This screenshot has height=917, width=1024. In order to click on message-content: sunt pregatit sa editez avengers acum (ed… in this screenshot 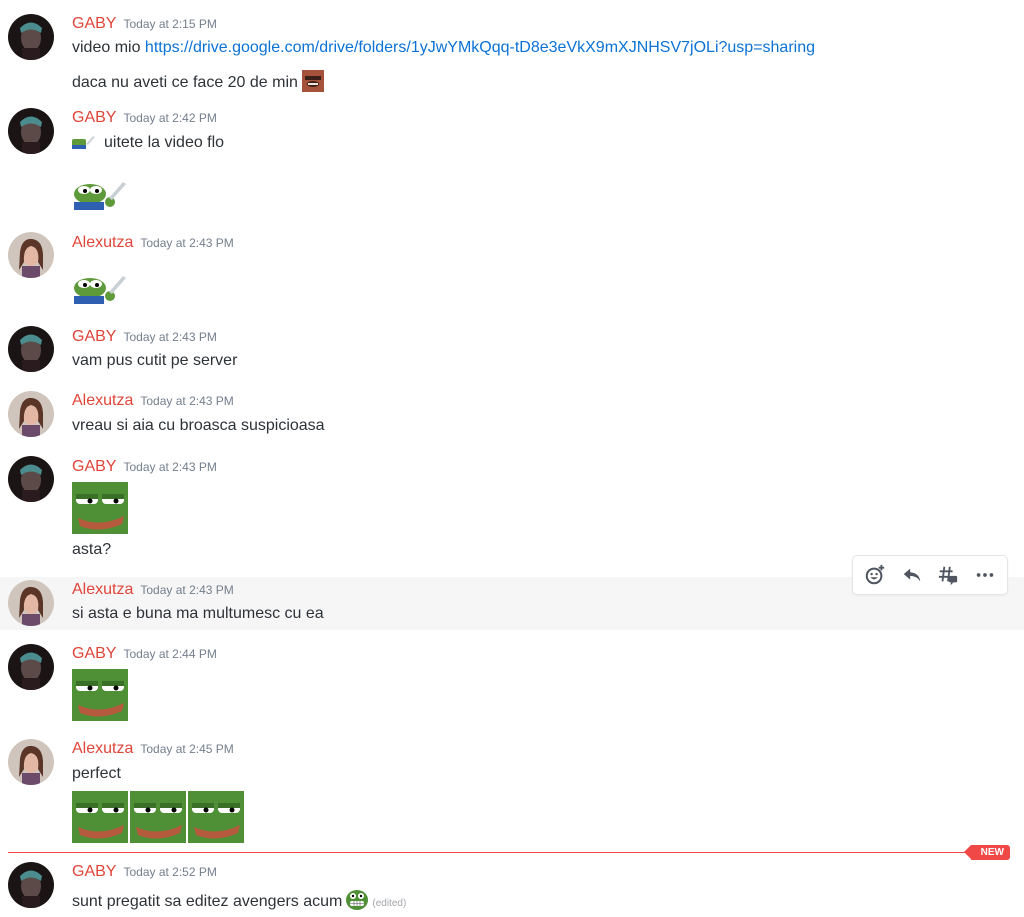, I will do `click(239, 900)`.